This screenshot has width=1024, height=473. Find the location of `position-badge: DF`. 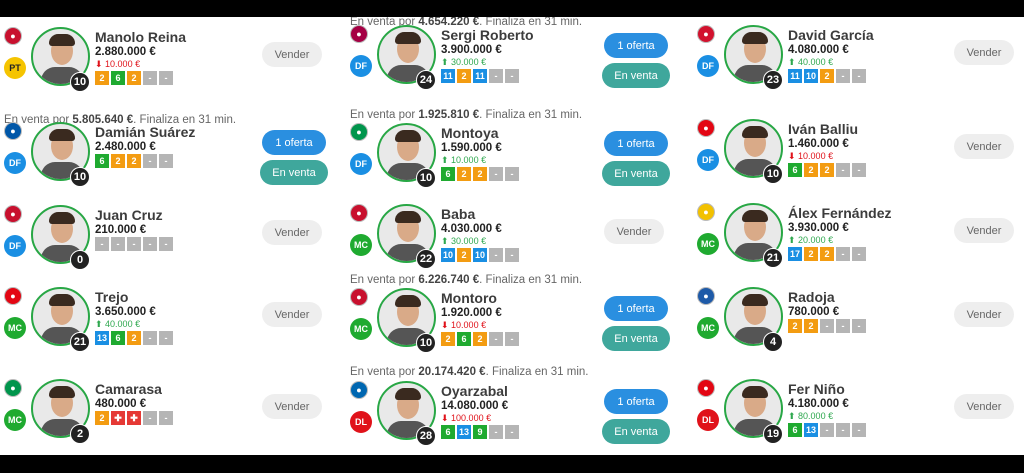

position-badge: DF is located at coordinates (15, 163).